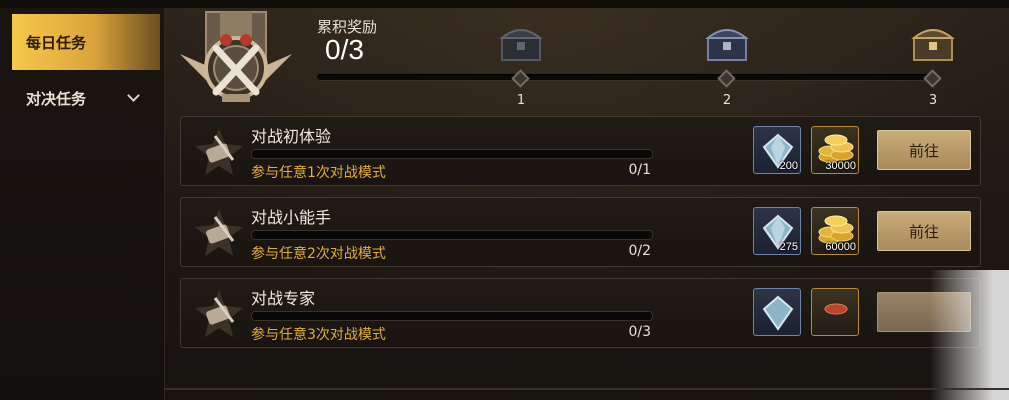 This screenshot has width=1009, height=400. Describe the element at coordinates (291, 136) in the screenshot. I see `task-title: 对战初体验` at that location.